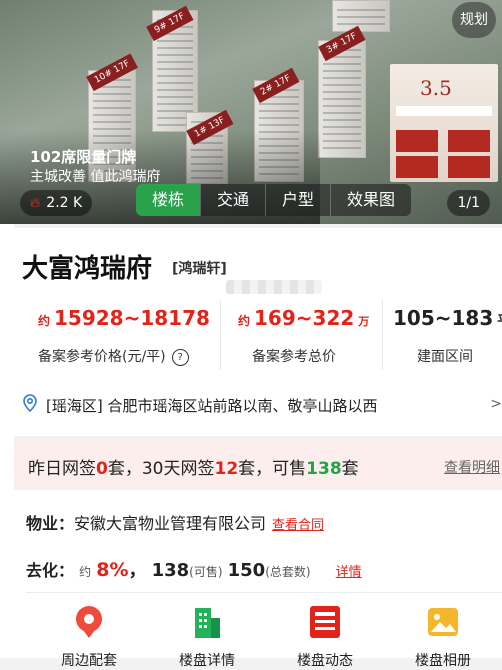 Image resolution: width=502 pixels, height=670 pixels. Describe the element at coordinates (370, 200) in the screenshot. I see `tab-renderings: 效果图` at that location.